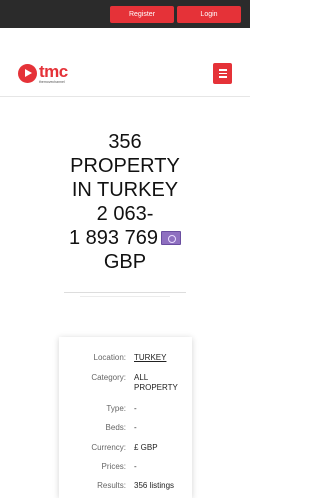 Image resolution: width=320 pixels, height=498 pixels. I want to click on hamburger-icon, so click(222, 70).